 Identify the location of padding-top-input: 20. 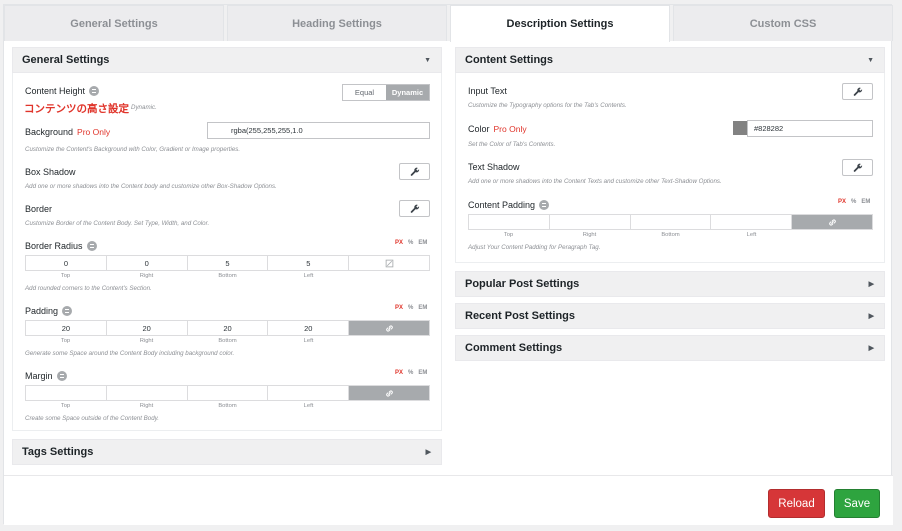
(66, 328).